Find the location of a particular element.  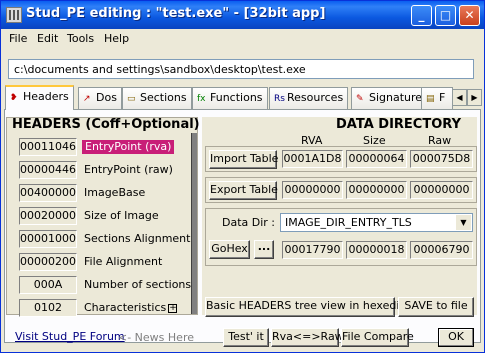

headers-scrollbar is located at coordinates (194, 223).